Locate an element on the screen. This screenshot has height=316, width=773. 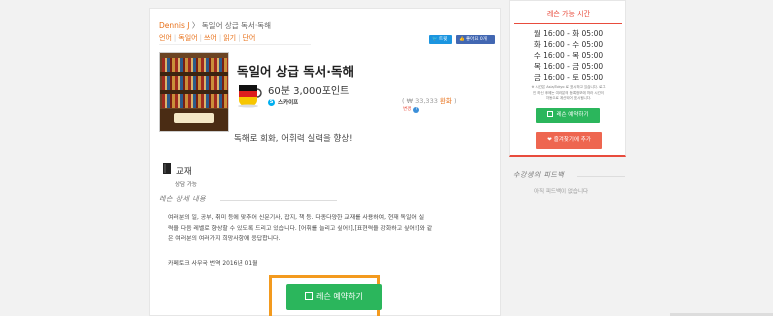
lesson-title: 독일어 상급 독서·독해 is located at coordinates (295, 71).